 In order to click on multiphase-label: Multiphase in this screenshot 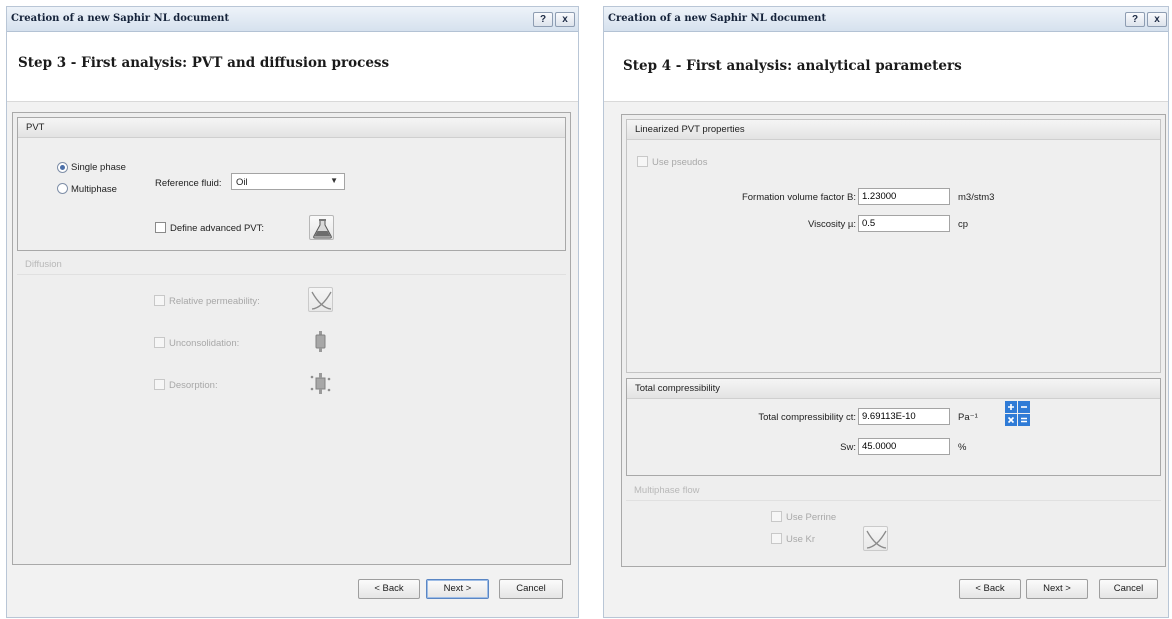, I will do `click(94, 189)`.